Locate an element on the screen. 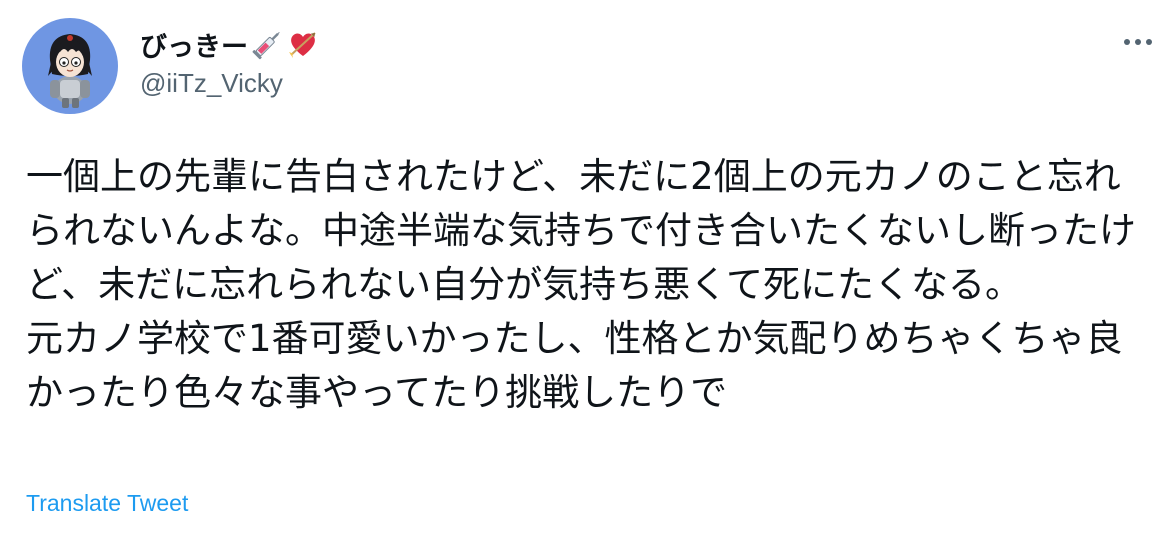 The image size is (1176, 540). display-name-row: びっきー is located at coordinates (613, 44).